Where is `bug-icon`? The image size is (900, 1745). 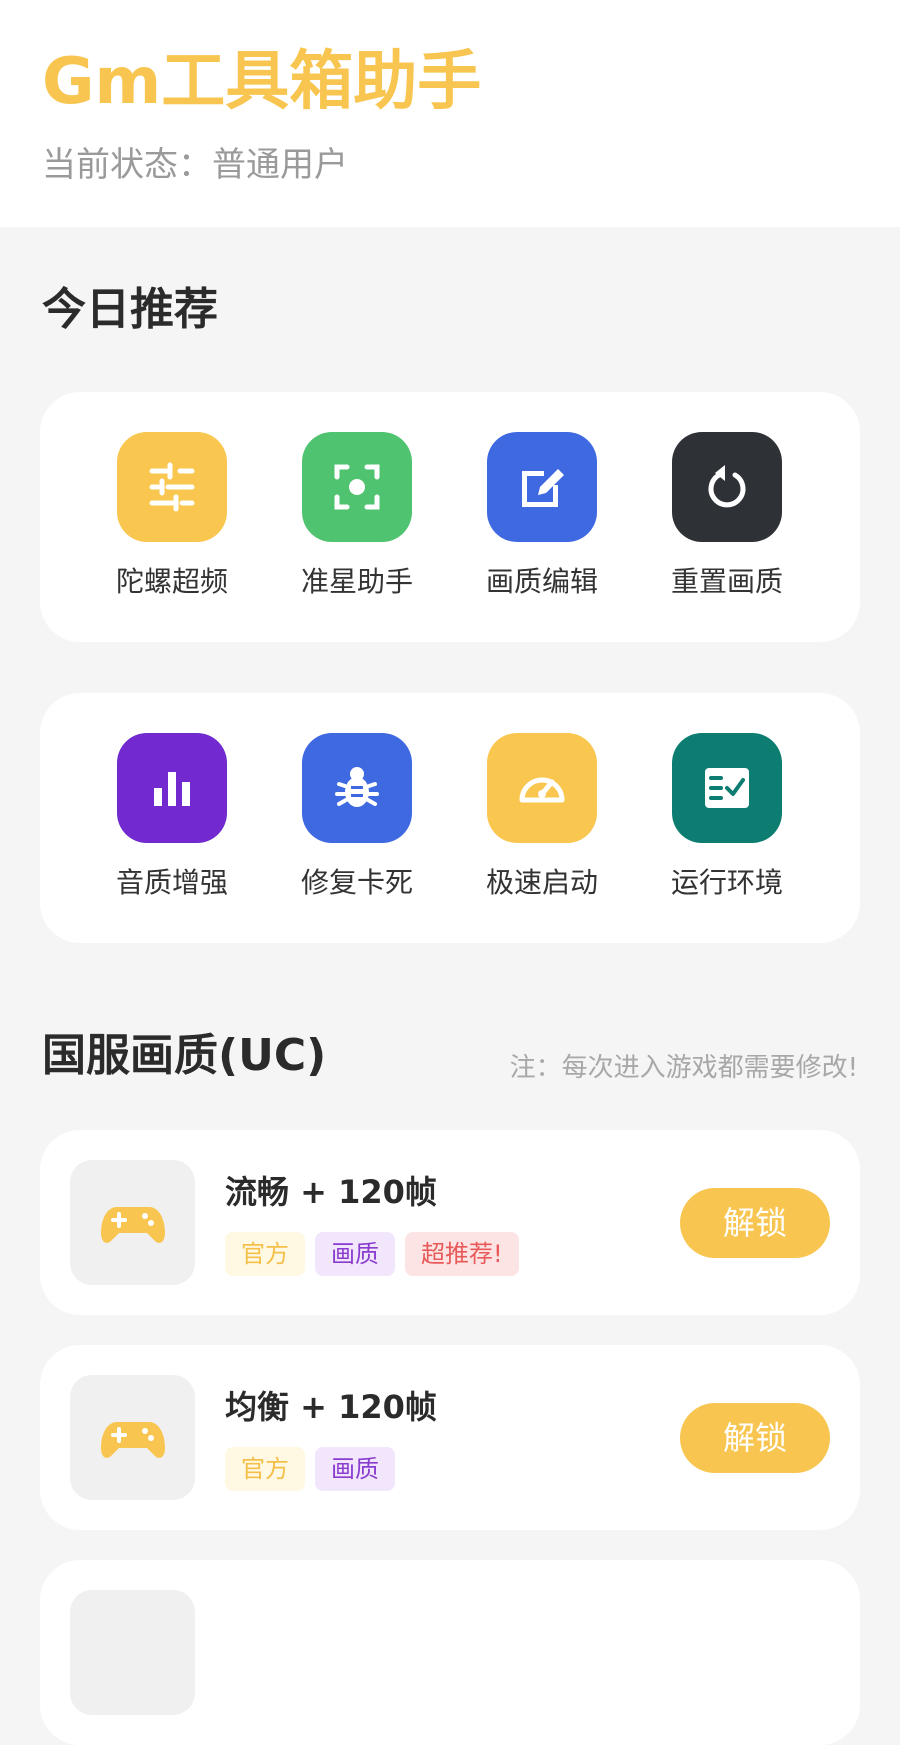
bug-icon is located at coordinates (357, 788).